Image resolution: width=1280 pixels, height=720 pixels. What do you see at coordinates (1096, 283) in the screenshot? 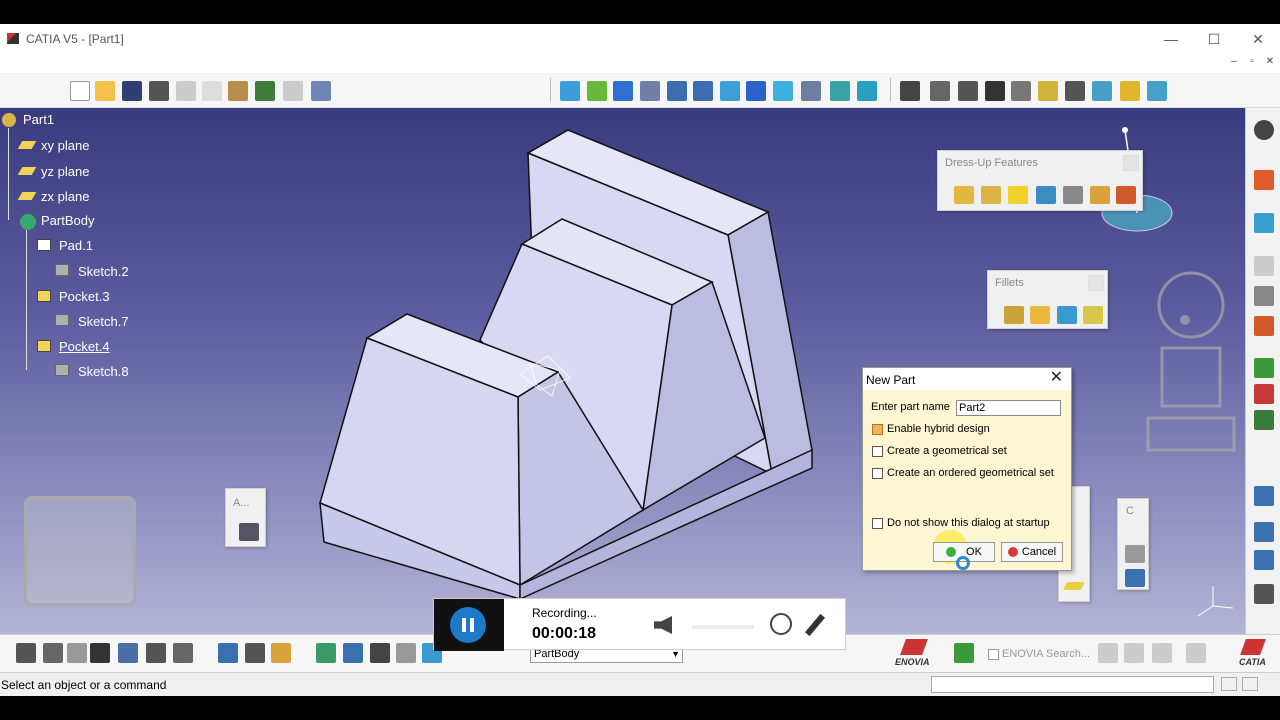
I see `fillets-close-button` at bounding box center [1096, 283].